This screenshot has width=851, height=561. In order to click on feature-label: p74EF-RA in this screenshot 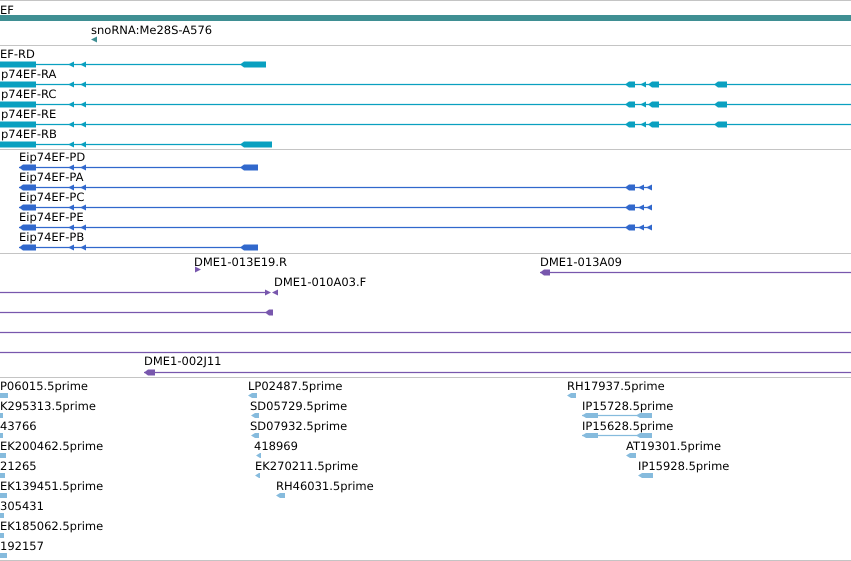, I will do `click(28, 74)`.